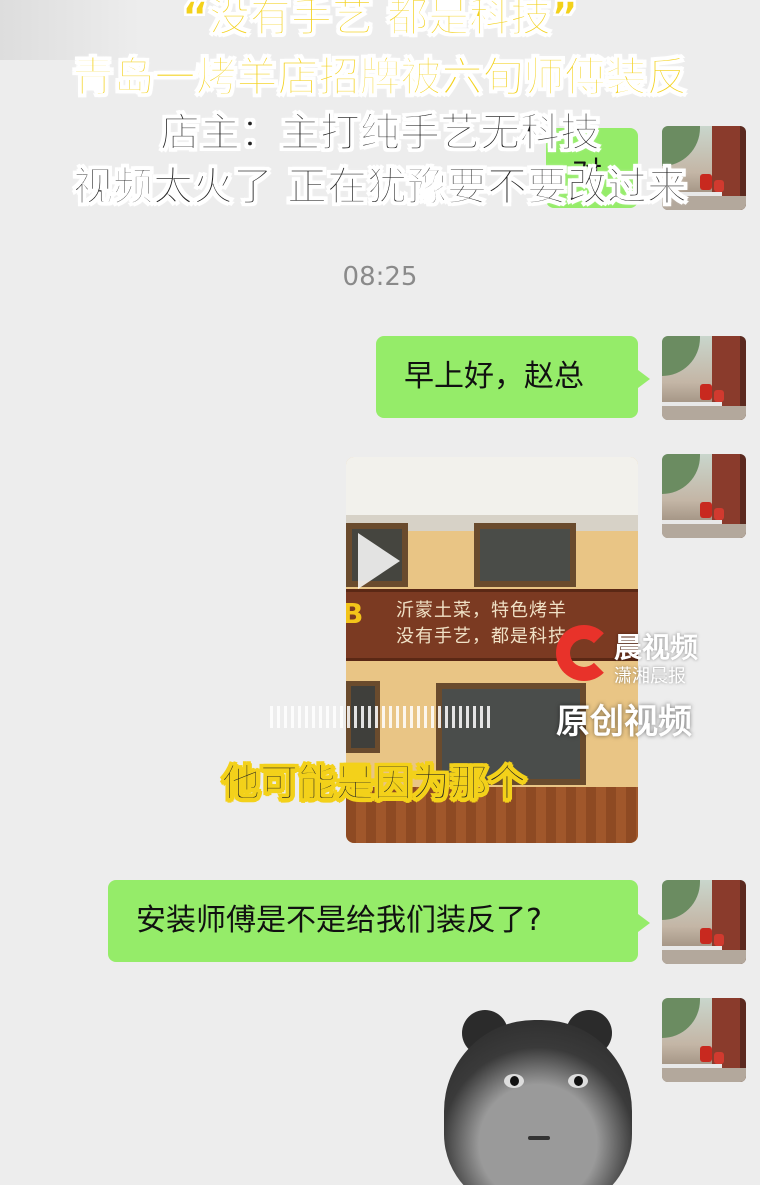  I want to click on watermark-sub: 潇湘晨报, so click(650, 676).